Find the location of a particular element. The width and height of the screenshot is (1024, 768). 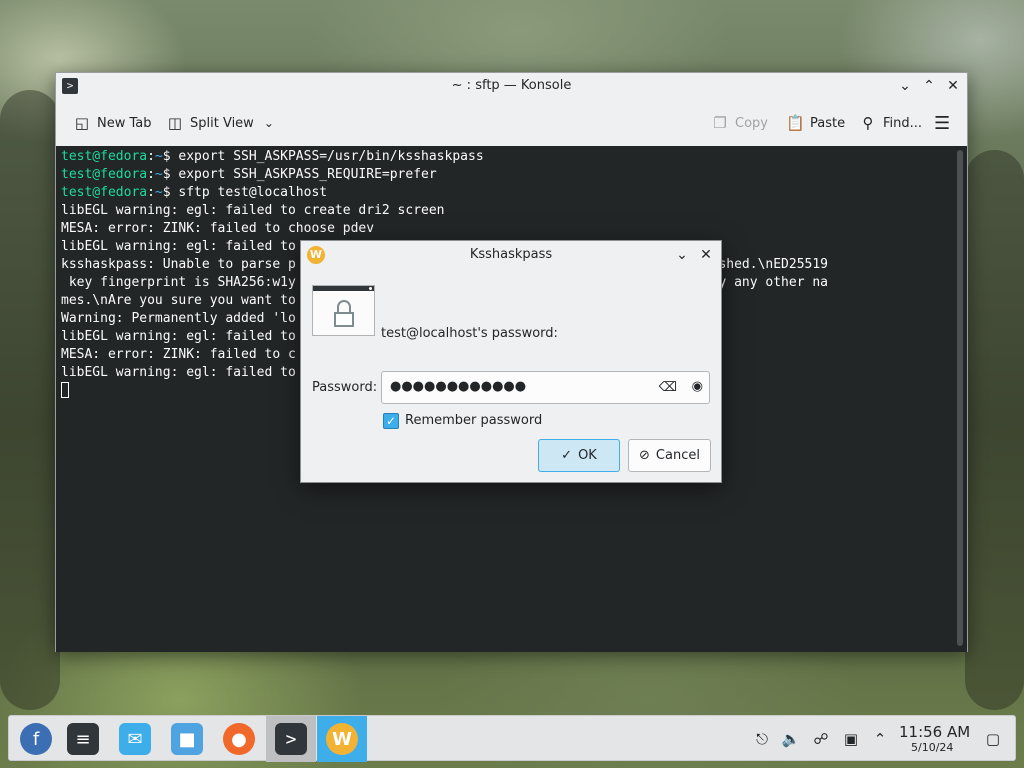

taskbar-ksshaskpass: W is located at coordinates (342, 739).